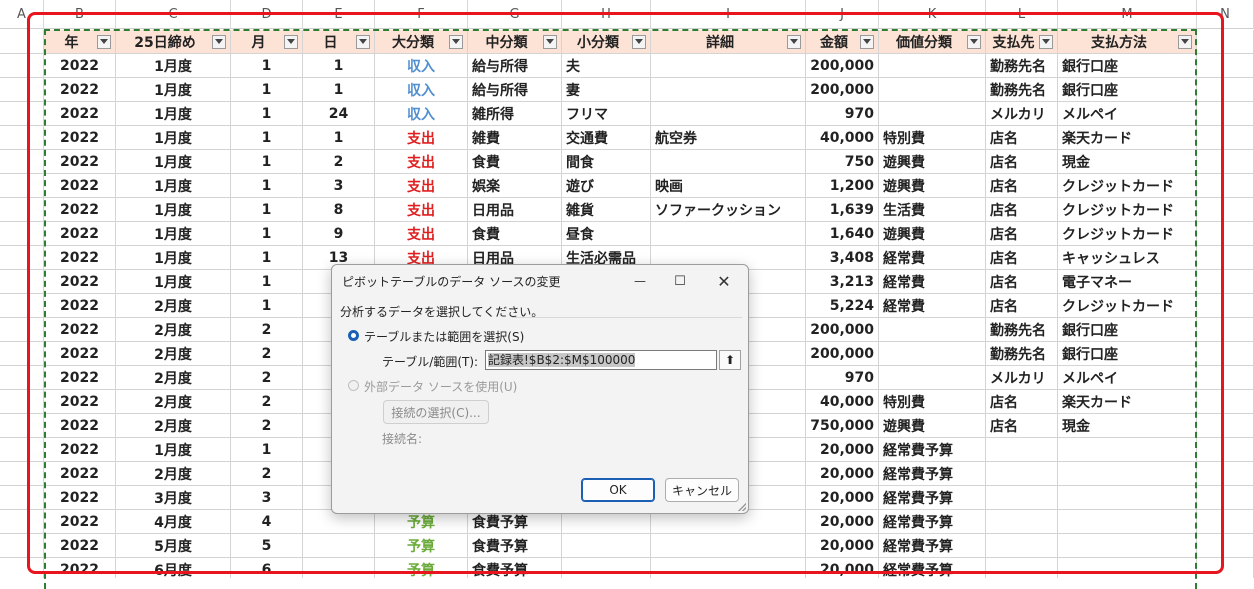 The height and width of the screenshot is (589, 1254). I want to click on table-header-cell: 価値分類, so click(932, 42).